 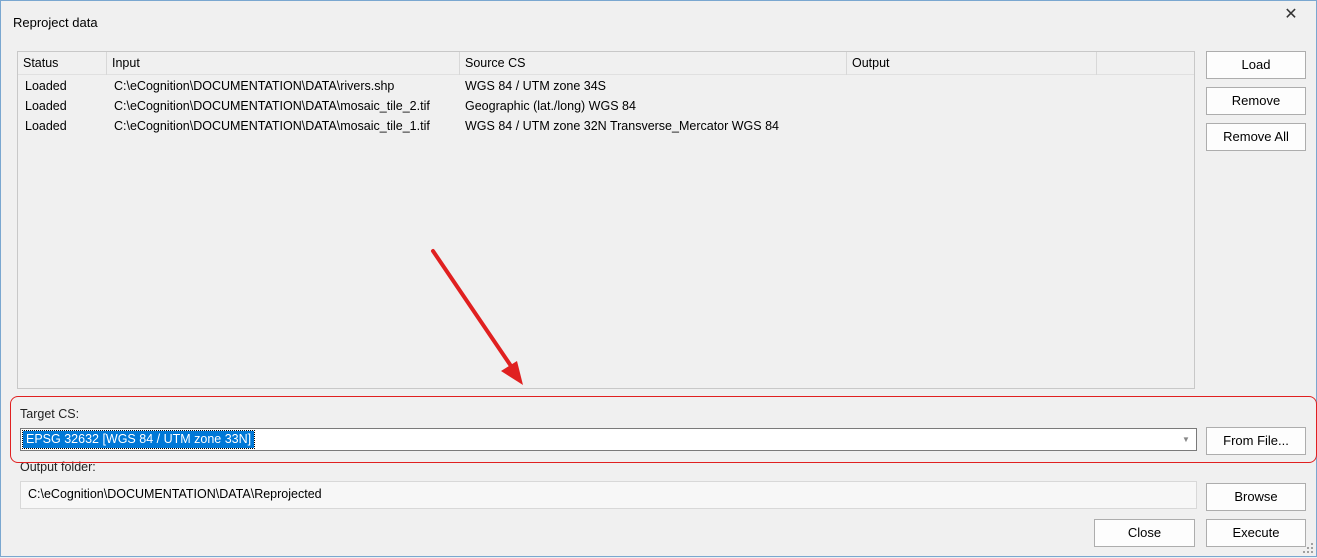 I want to click on load-button: Load, so click(x=1256, y=65).